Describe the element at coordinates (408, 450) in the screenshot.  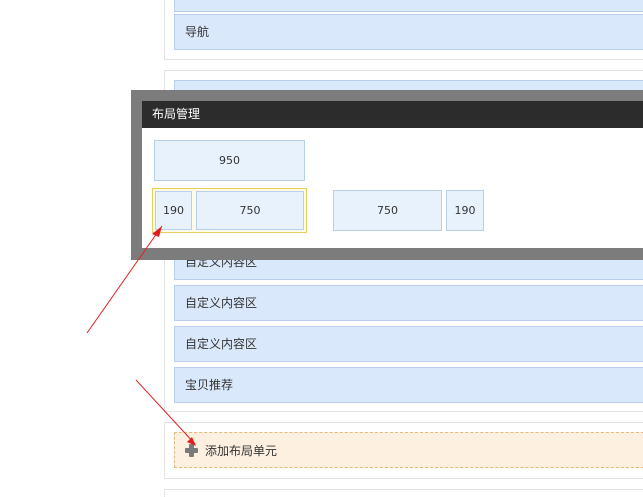
I see `add-layout-unit-button: 添加布局单元` at that location.